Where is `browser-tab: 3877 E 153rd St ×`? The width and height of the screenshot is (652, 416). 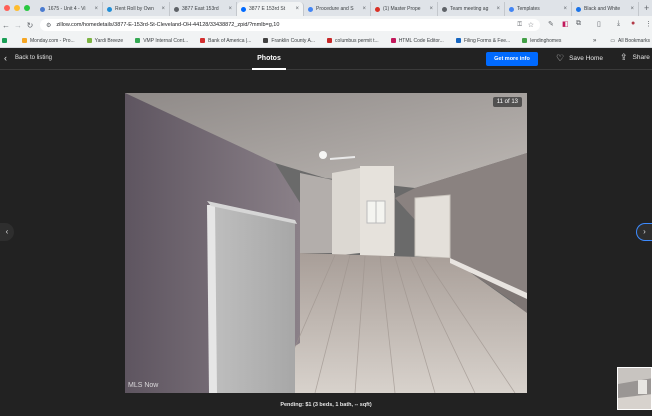 browser-tab: 3877 E 153rd St × is located at coordinates (270, 9).